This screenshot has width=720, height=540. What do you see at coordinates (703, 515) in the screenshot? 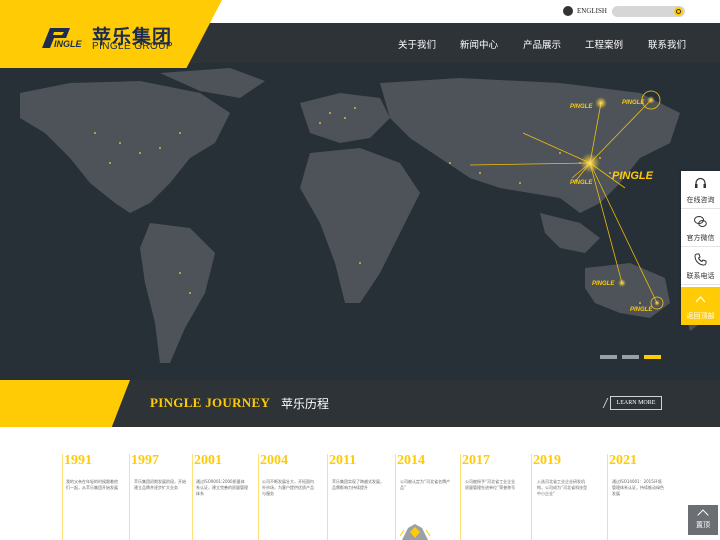
I see `chevron-up-icon` at bounding box center [703, 515].